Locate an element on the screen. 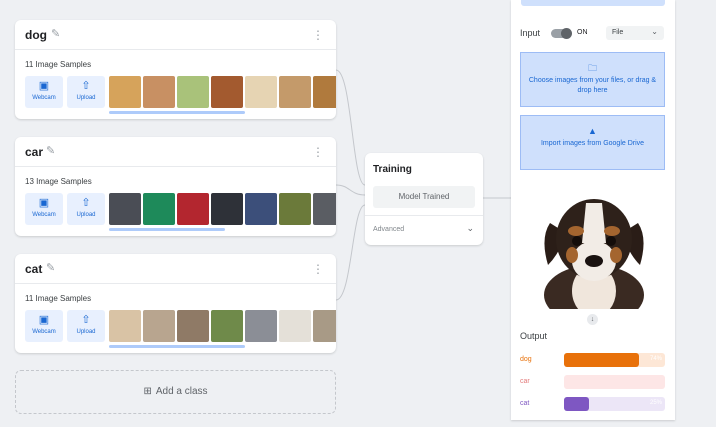 The image size is (716, 427). confidence-bar is located at coordinates (614, 382).